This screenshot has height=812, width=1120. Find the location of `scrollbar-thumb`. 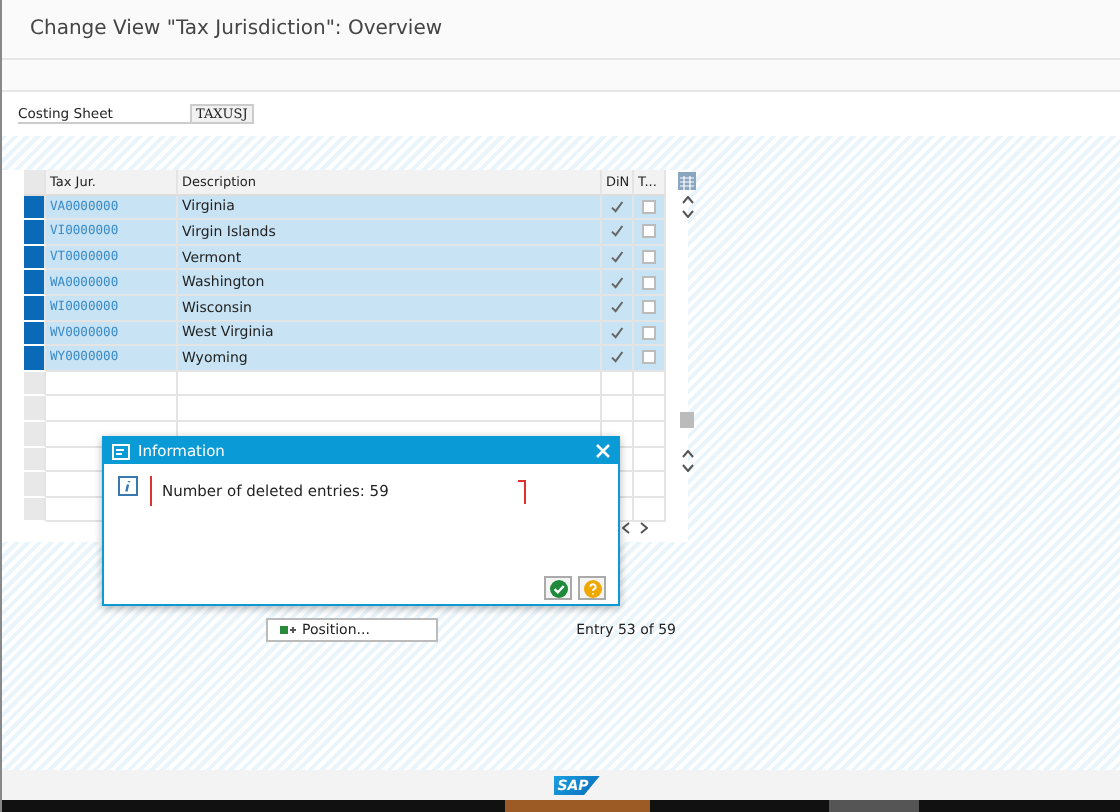

scrollbar-thumb is located at coordinates (687, 420).